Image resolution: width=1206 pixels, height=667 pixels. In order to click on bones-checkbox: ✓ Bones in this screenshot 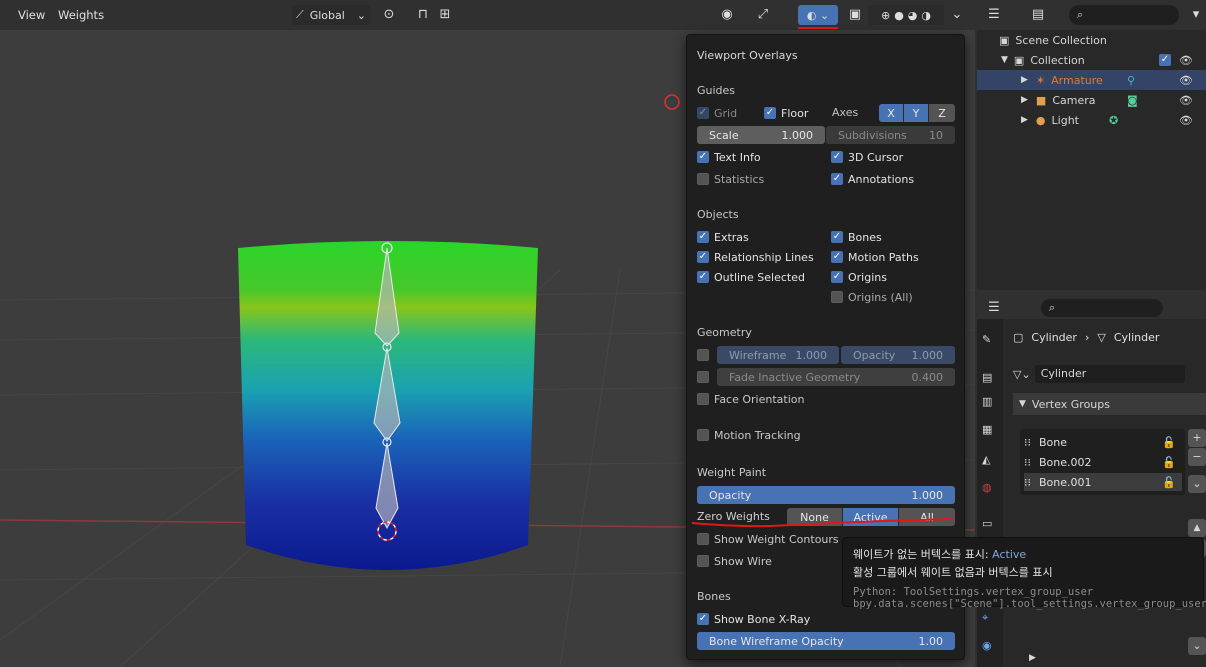, I will do `click(856, 237)`.